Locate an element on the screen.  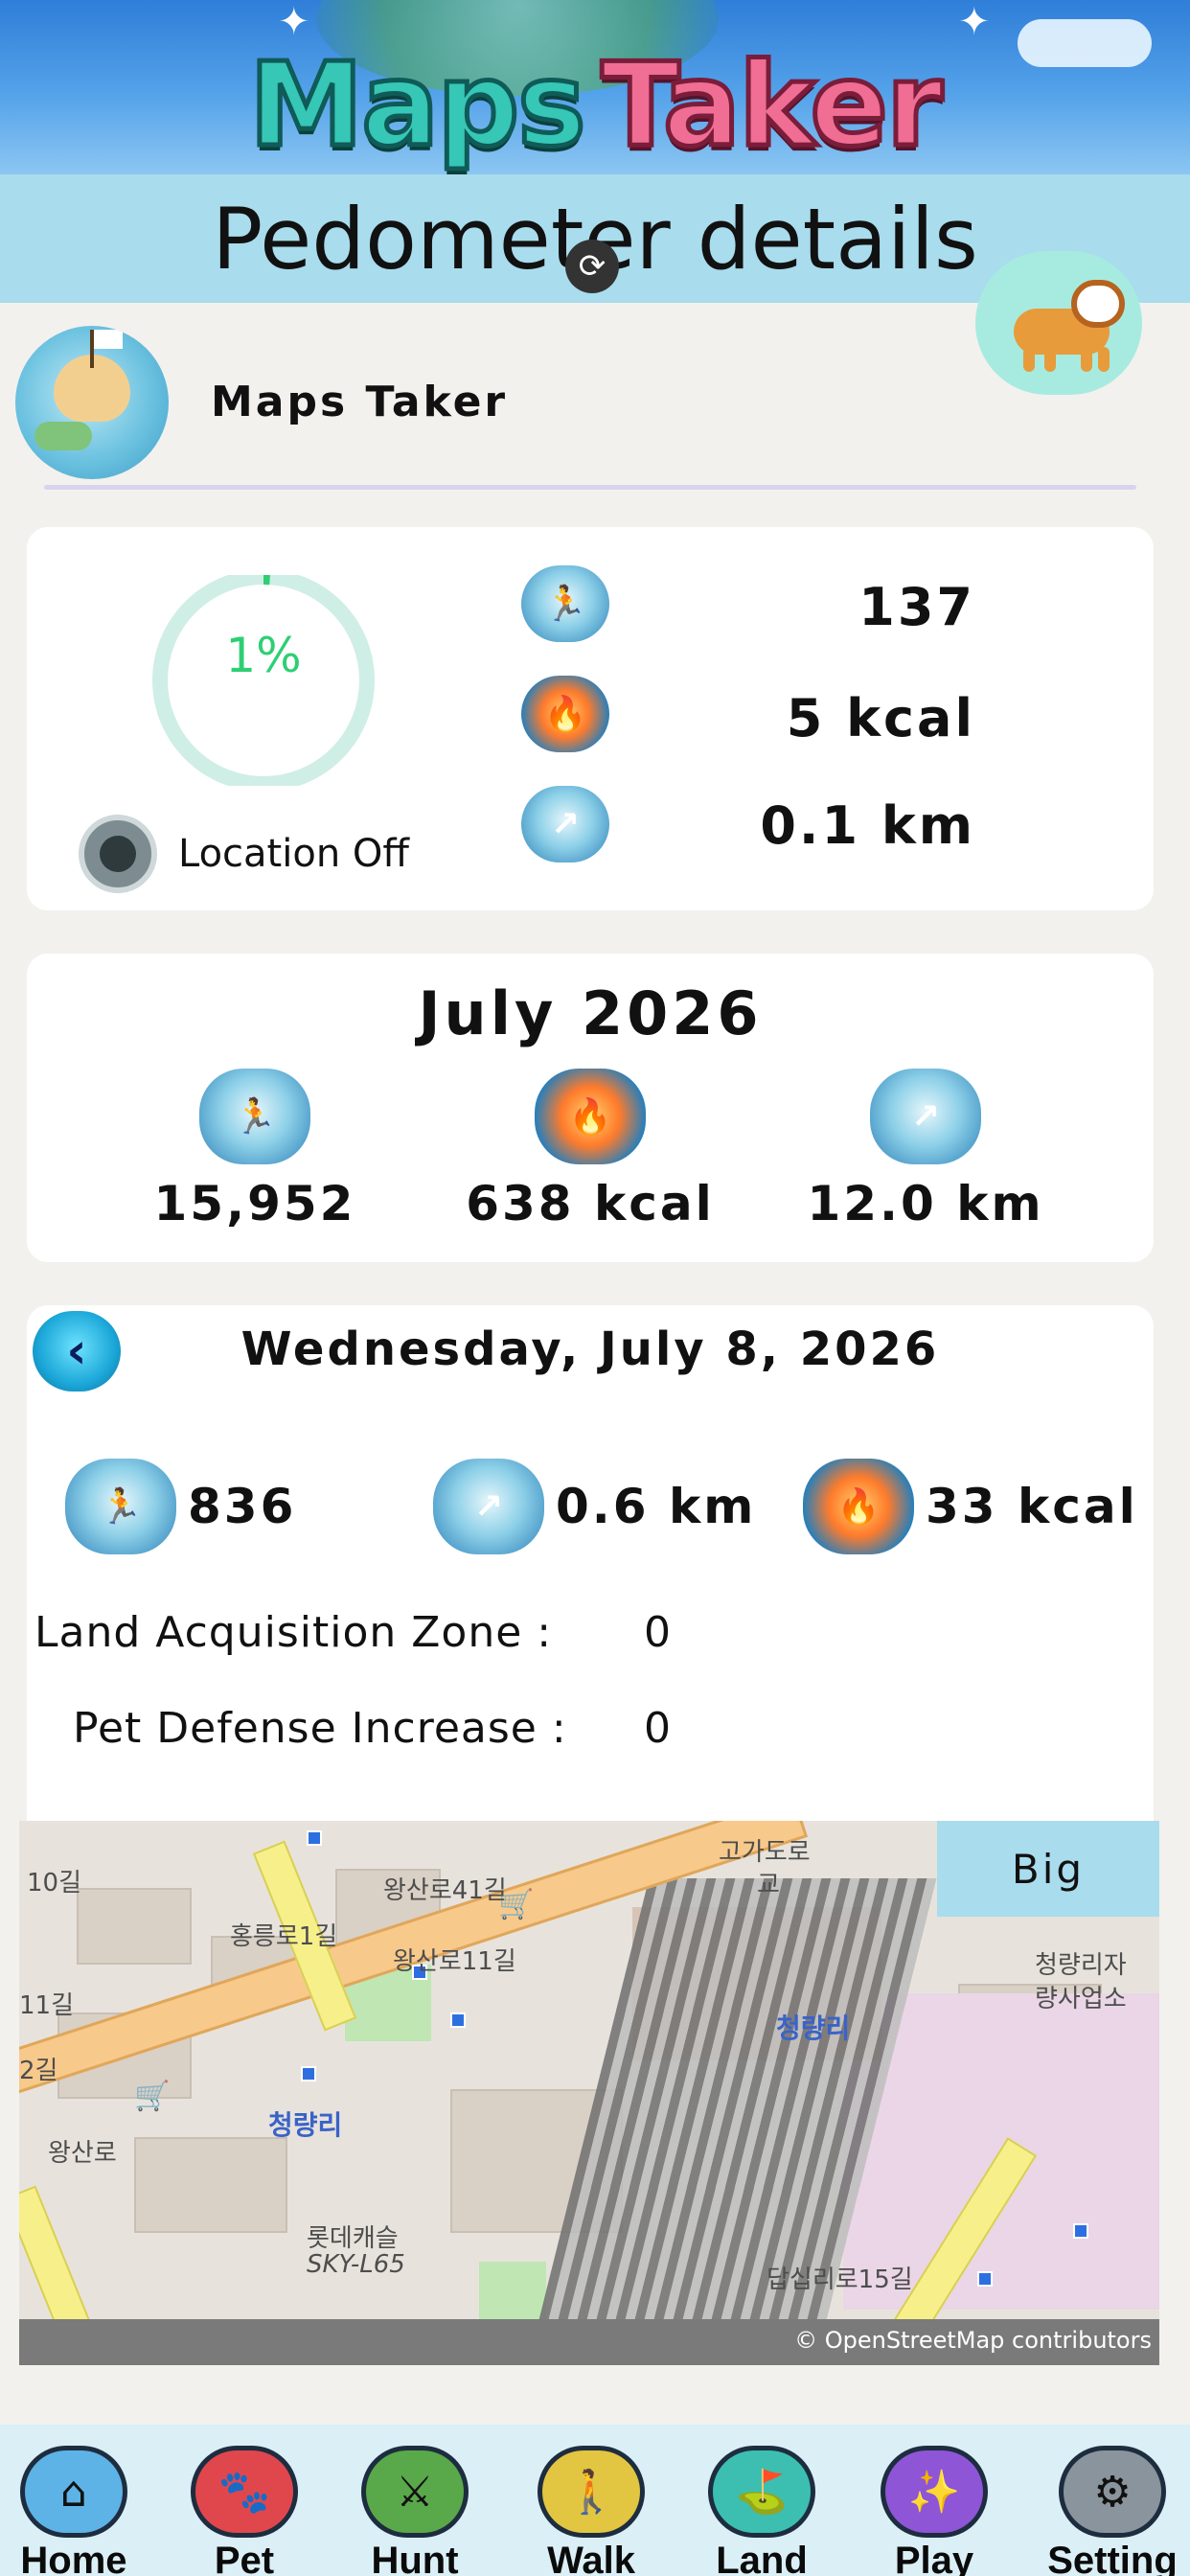
setting-icon: ⚙ is located at coordinates (1112, 2492).